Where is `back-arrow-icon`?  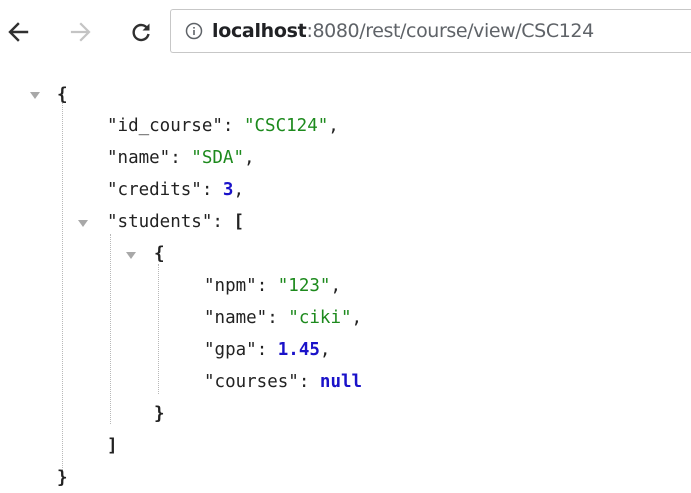 back-arrow-icon is located at coordinates (18, 32).